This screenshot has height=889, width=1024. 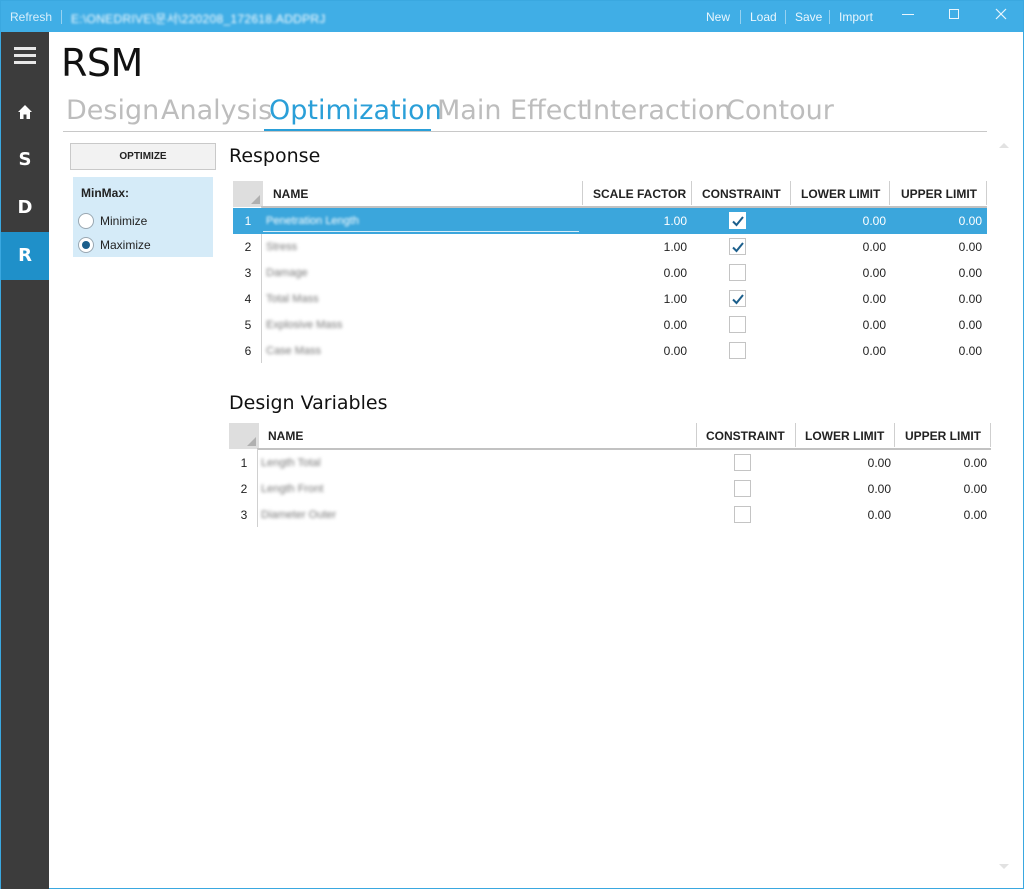 I want to click on minmax-panel: MinMax: Minimize Maximize, so click(x=143, y=217).